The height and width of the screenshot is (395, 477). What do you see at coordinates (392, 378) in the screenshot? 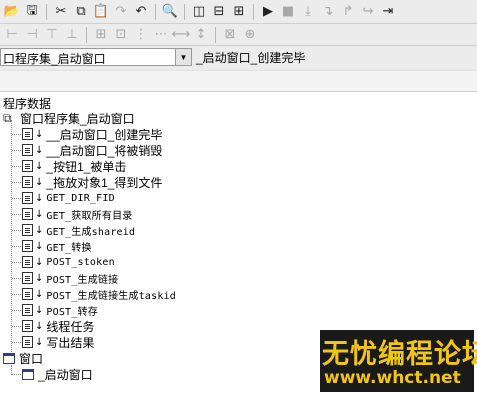
I see `watermark-url: www.whct.net` at bounding box center [392, 378].